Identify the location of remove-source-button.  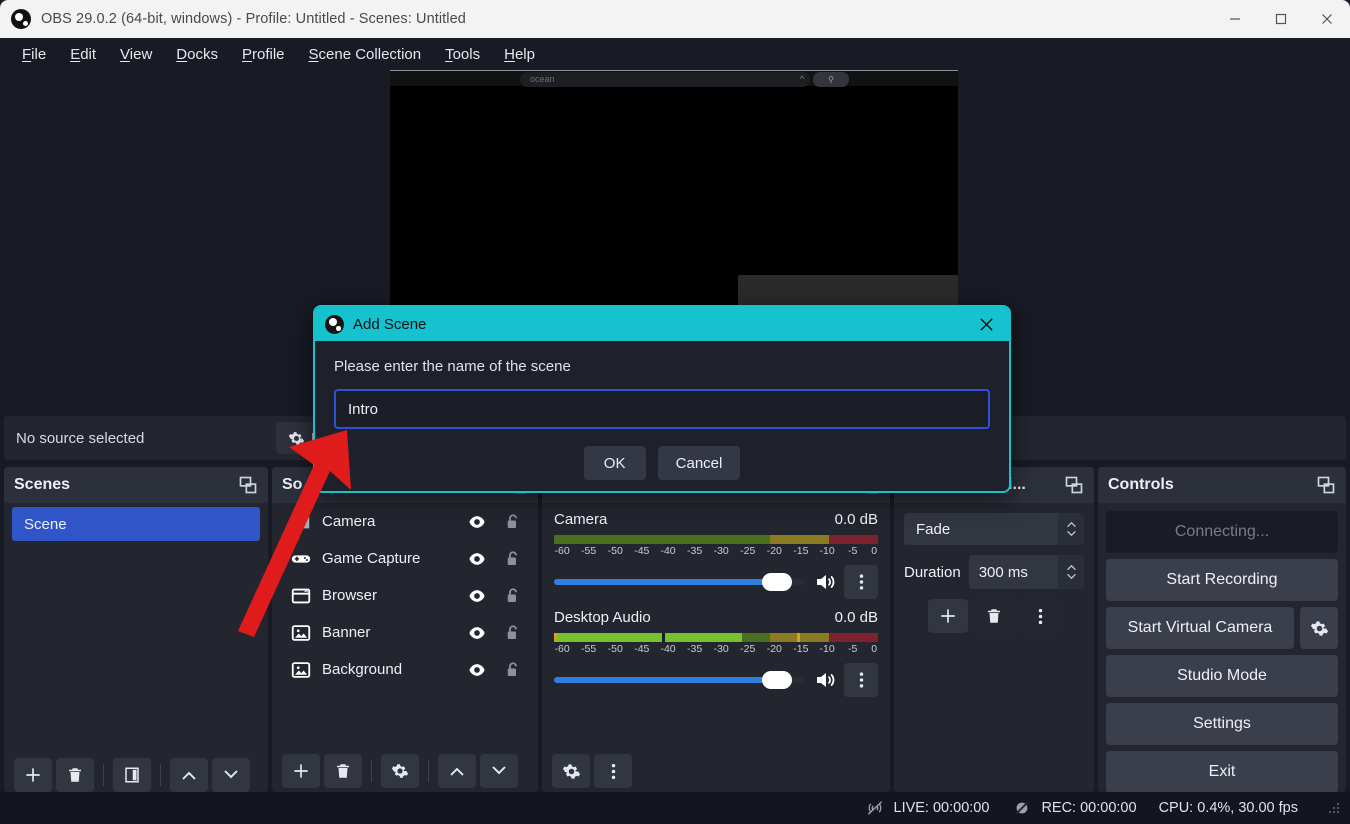
(343, 771).